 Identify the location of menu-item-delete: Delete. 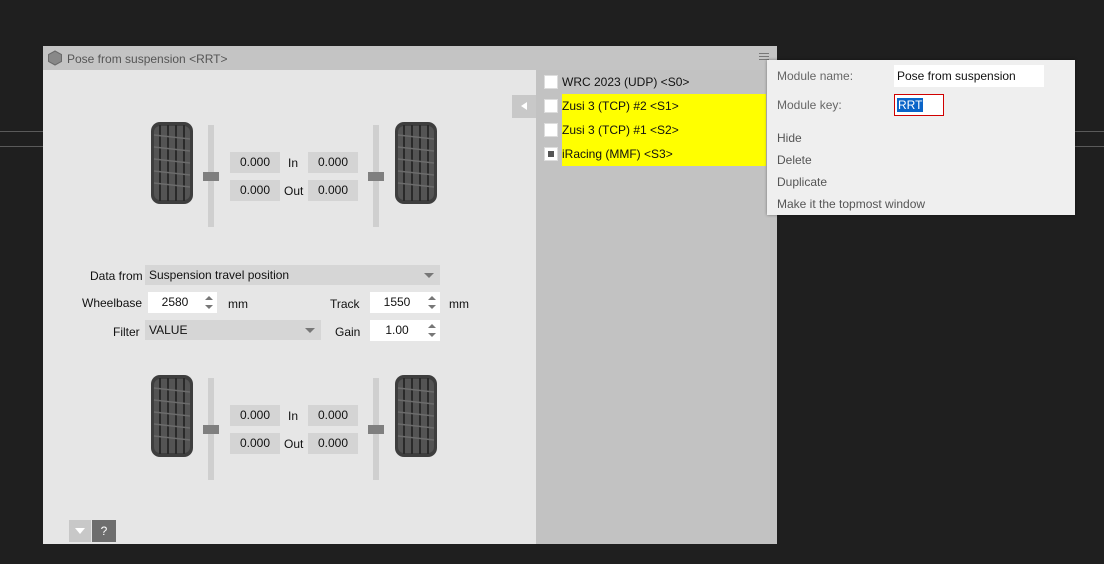
(794, 160).